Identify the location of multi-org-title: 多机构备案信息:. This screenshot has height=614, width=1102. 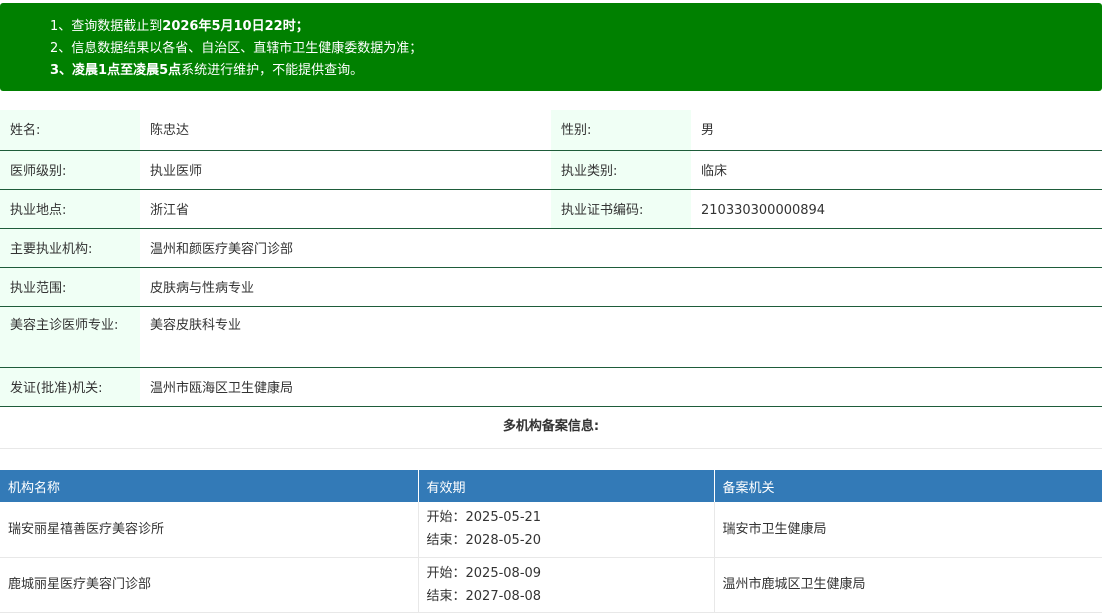
(551, 427).